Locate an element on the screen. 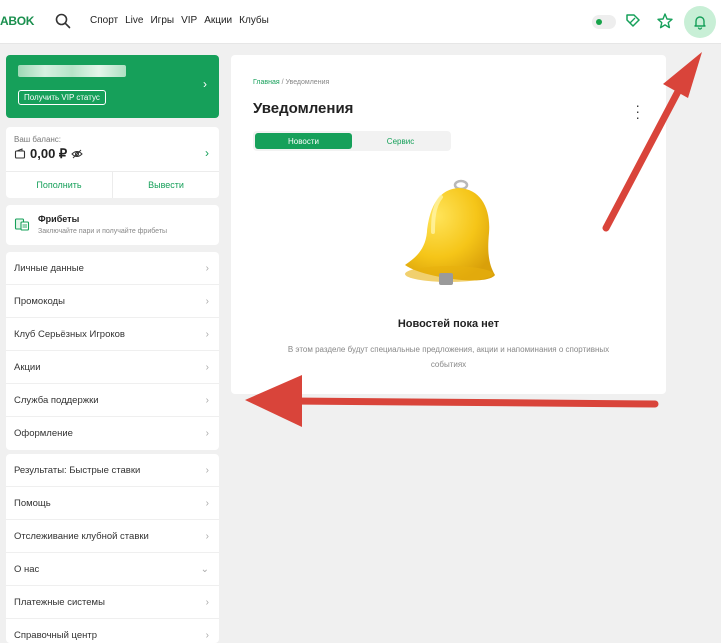 The height and width of the screenshot is (643, 721). bell-icon is located at coordinates (700, 23).